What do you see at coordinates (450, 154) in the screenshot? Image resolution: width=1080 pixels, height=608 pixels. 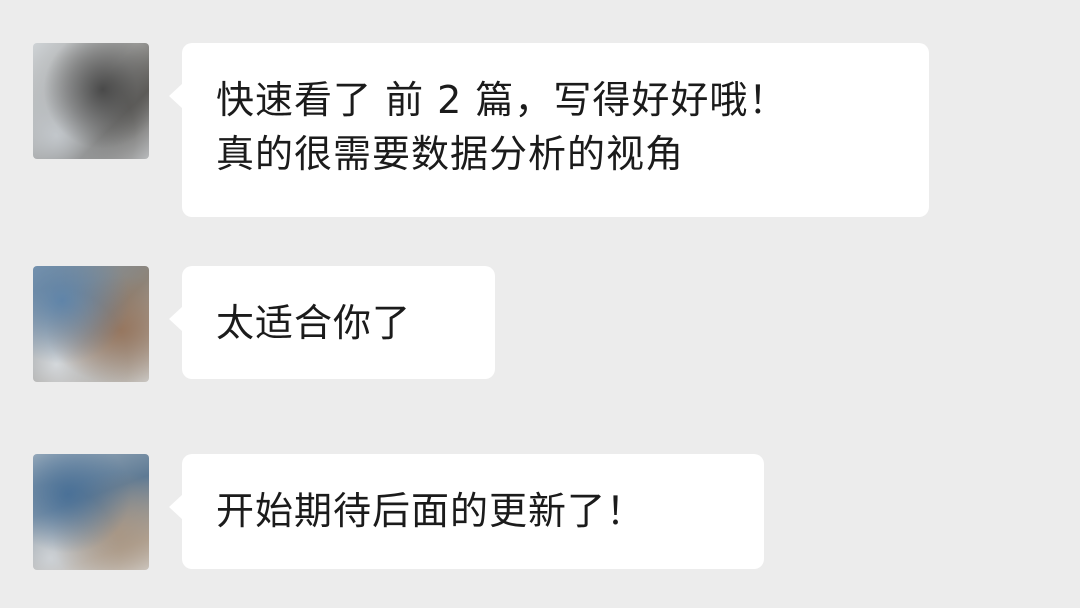 I see `message-text-line: 真的很需要数据分析的视角` at bounding box center [450, 154].